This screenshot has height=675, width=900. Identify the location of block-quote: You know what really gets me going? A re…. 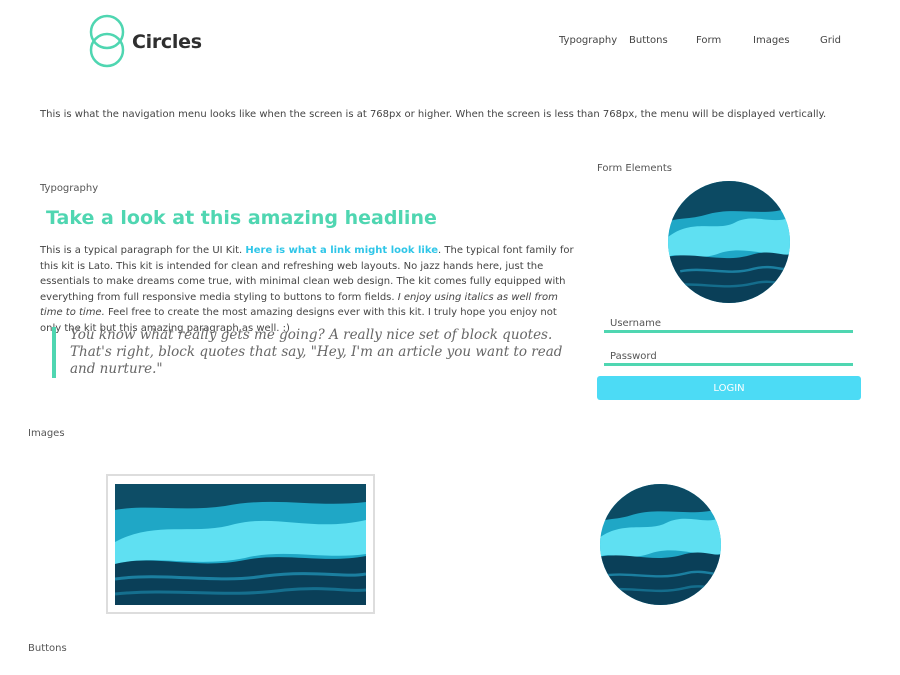
(312, 352).